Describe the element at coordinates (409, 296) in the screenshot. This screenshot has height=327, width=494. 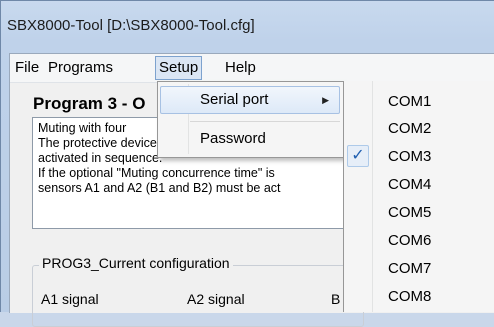
I see `menu-item-com8: COM8` at that location.